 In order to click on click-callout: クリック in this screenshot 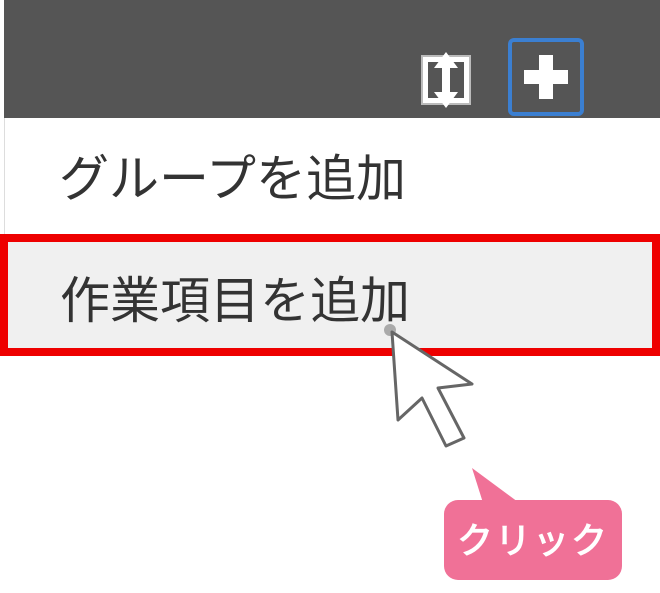, I will do `click(533, 521)`.